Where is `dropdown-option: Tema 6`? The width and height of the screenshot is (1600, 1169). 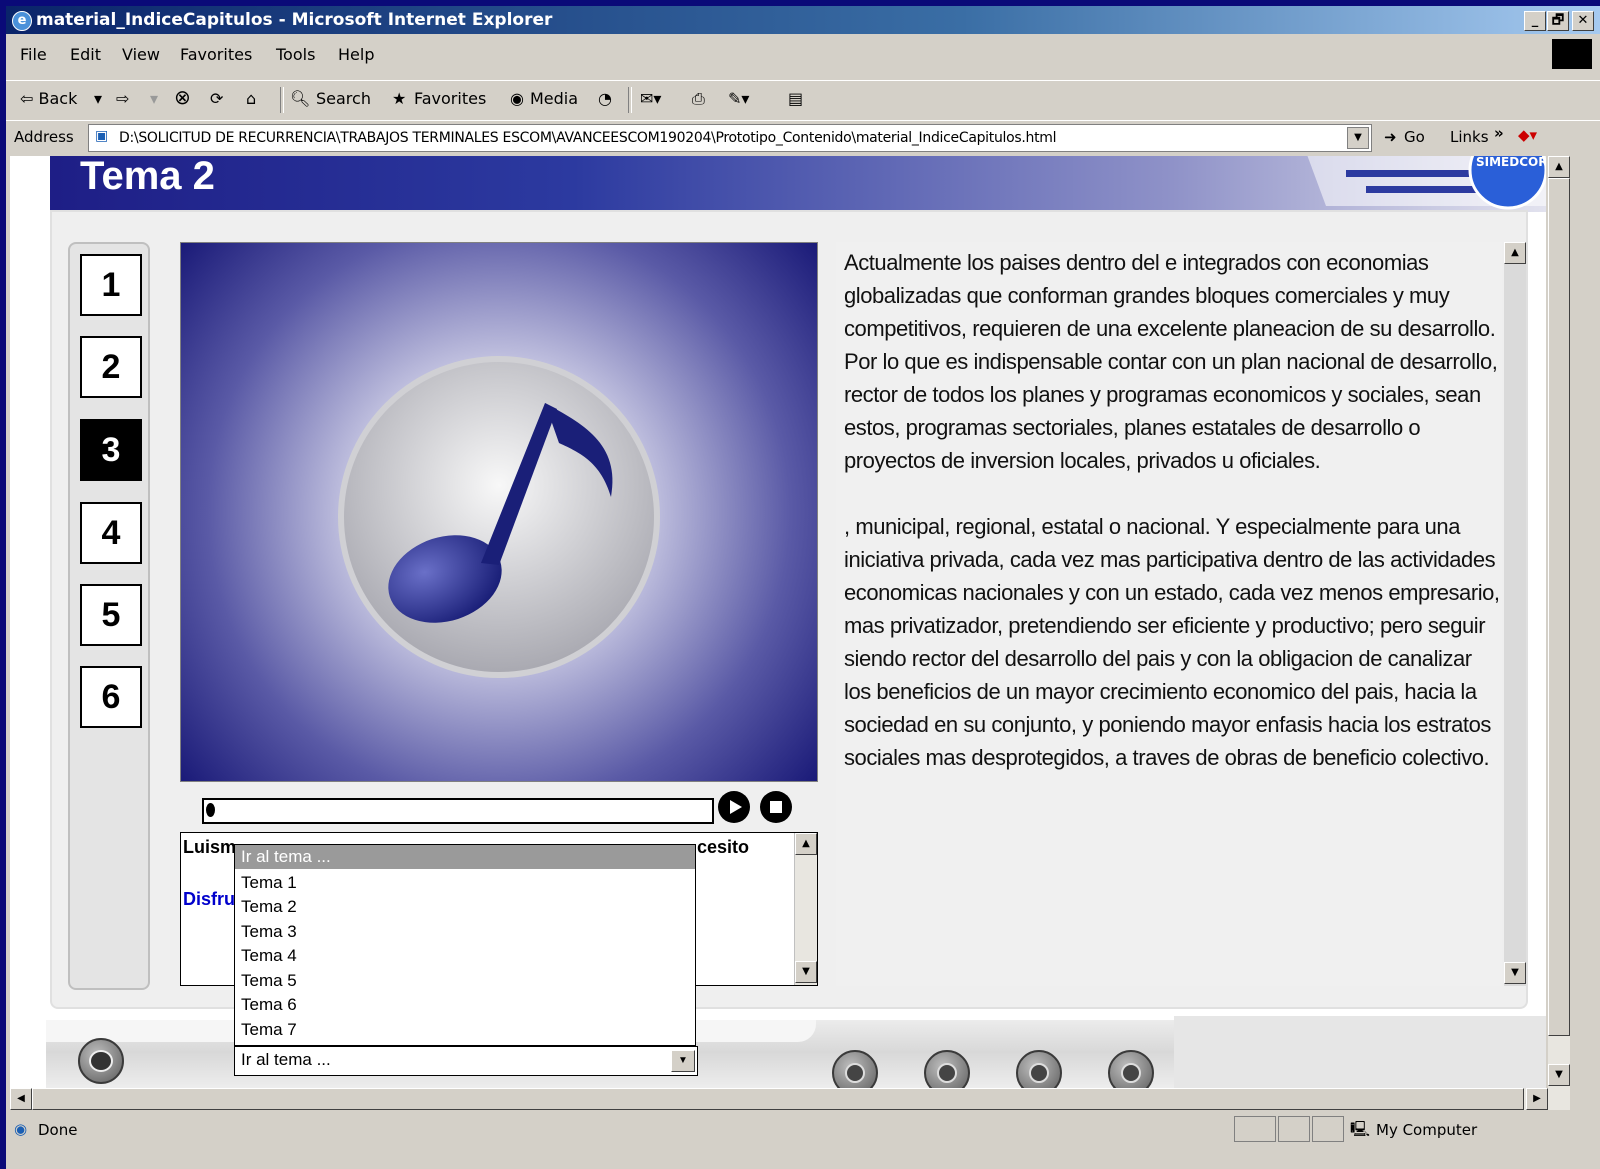 dropdown-option: Tema 6 is located at coordinates (465, 1005).